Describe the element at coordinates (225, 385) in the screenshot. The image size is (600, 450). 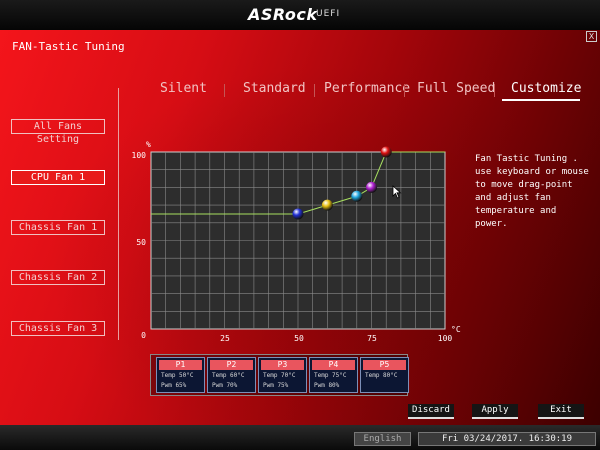
I see `point-card-pwm: Pwm 70%` at that location.